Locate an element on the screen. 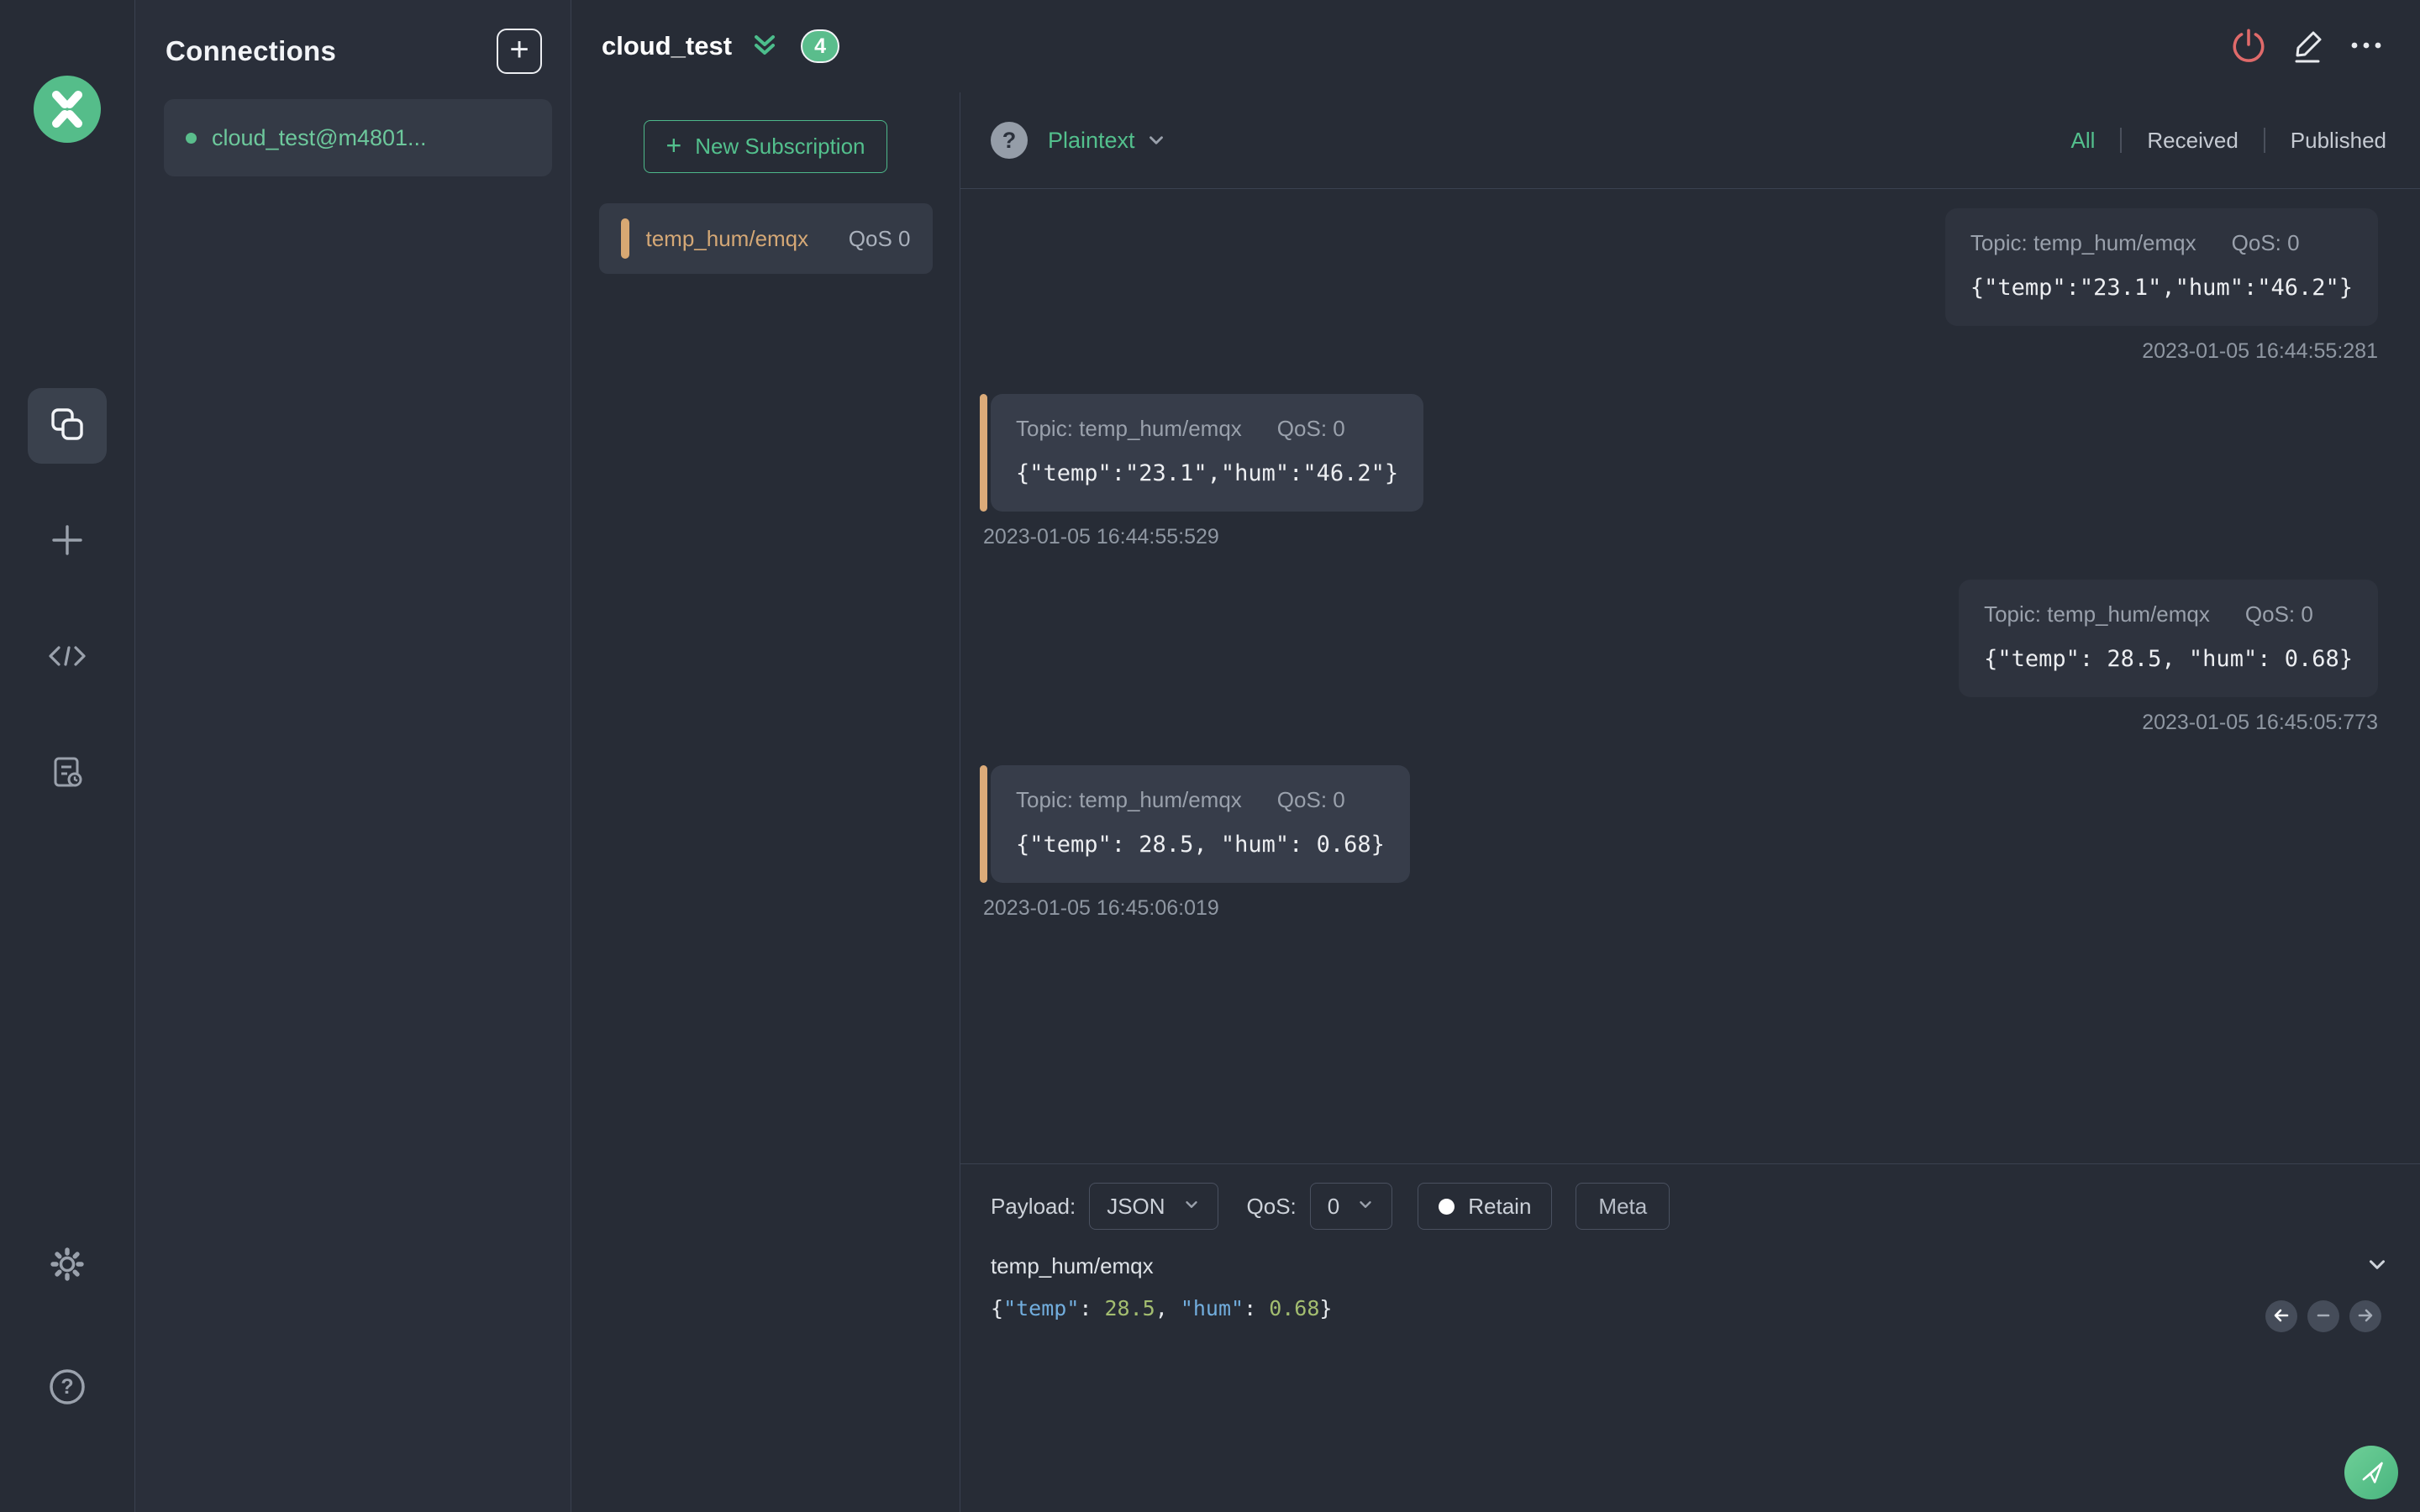 Image resolution: width=2420 pixels, height=1512 pixels. sidebar-item-script is located at coordinates (67, 658).